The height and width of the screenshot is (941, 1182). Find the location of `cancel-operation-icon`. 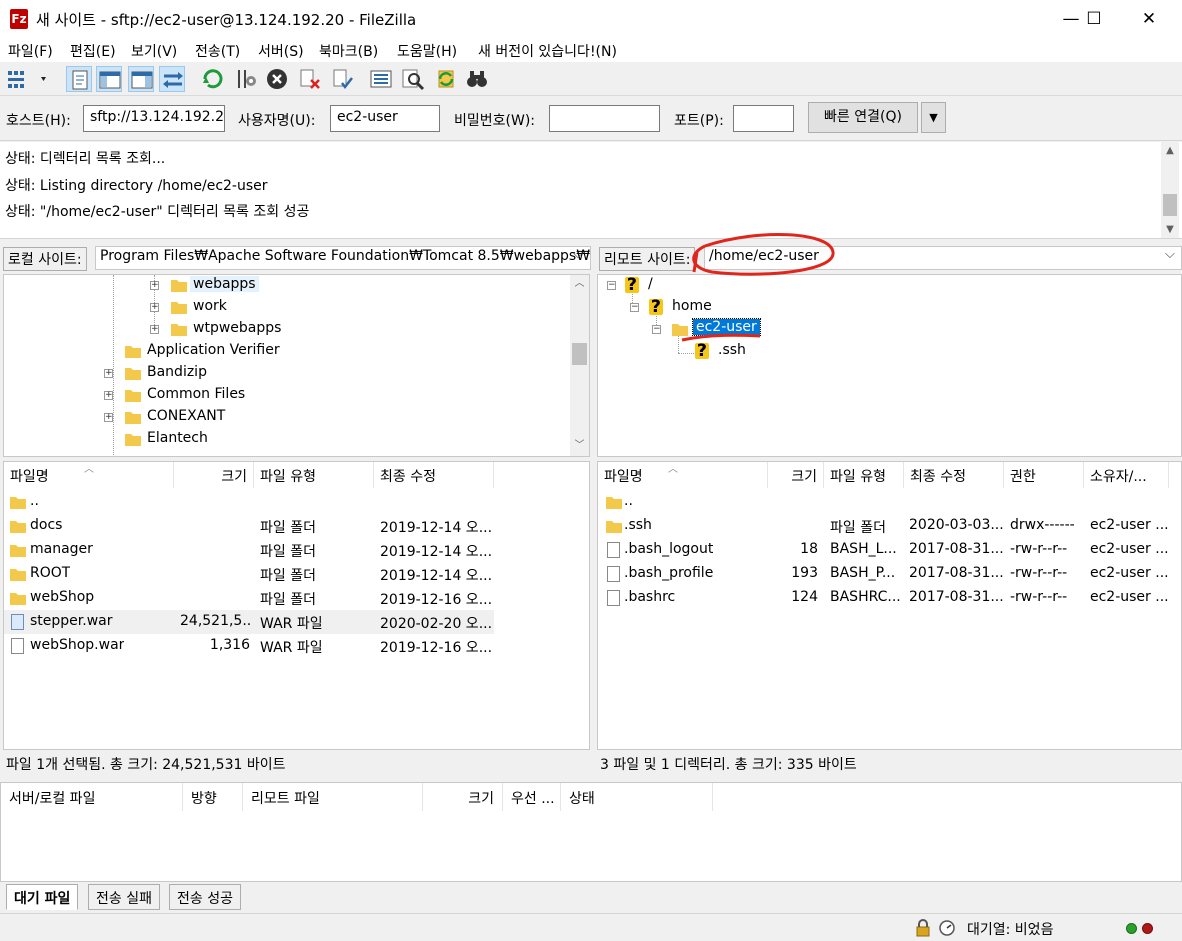

cancel-operation-icon is located at coordinates (277, 79).